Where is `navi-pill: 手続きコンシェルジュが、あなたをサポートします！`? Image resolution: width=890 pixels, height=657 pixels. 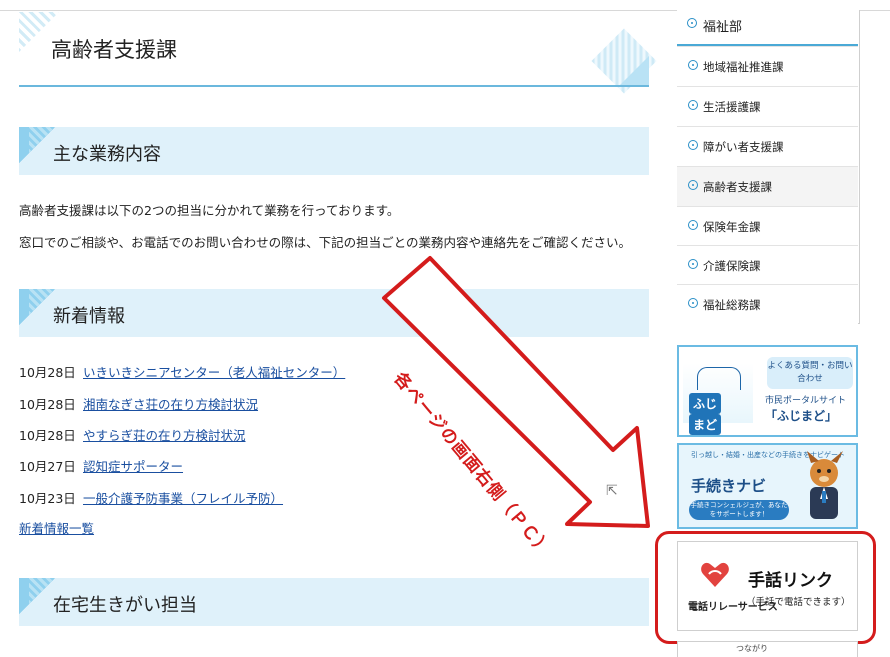 navi-pill: 手続きコンシェルジュが、あなたをサポートします！ is located at coordinates (739, 510).